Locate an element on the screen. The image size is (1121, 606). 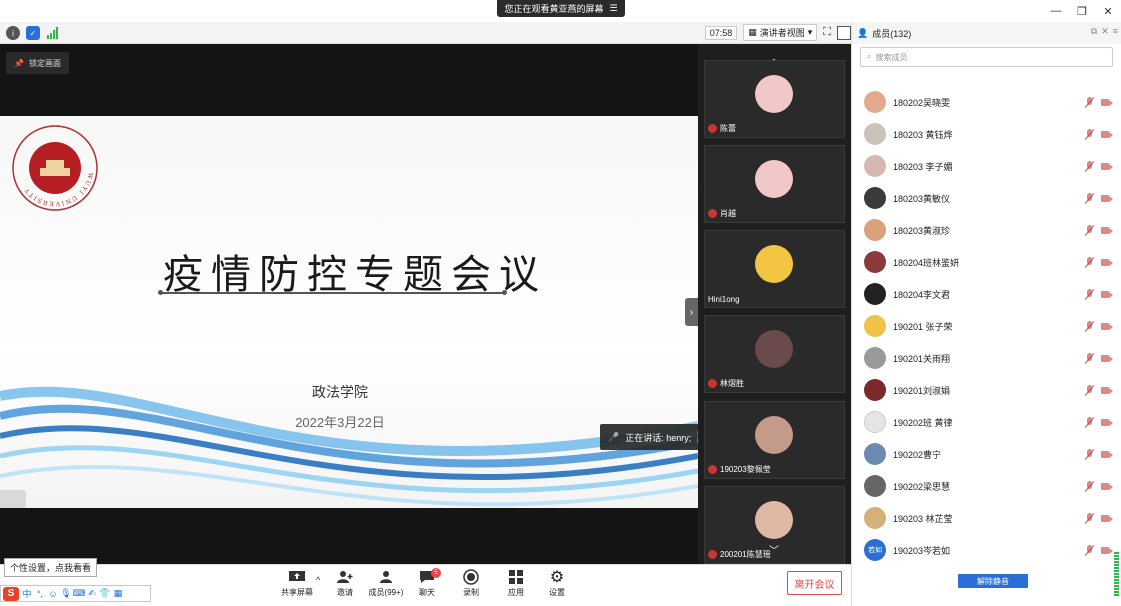
record-button: 录制 is located at coordinates (471, 583).